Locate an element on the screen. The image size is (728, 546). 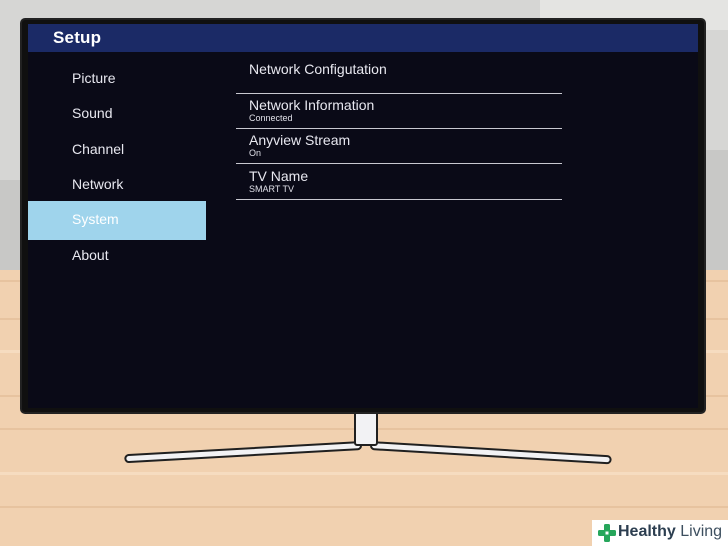
menu-item-picture: Picture is located at coordinates (117, 79).